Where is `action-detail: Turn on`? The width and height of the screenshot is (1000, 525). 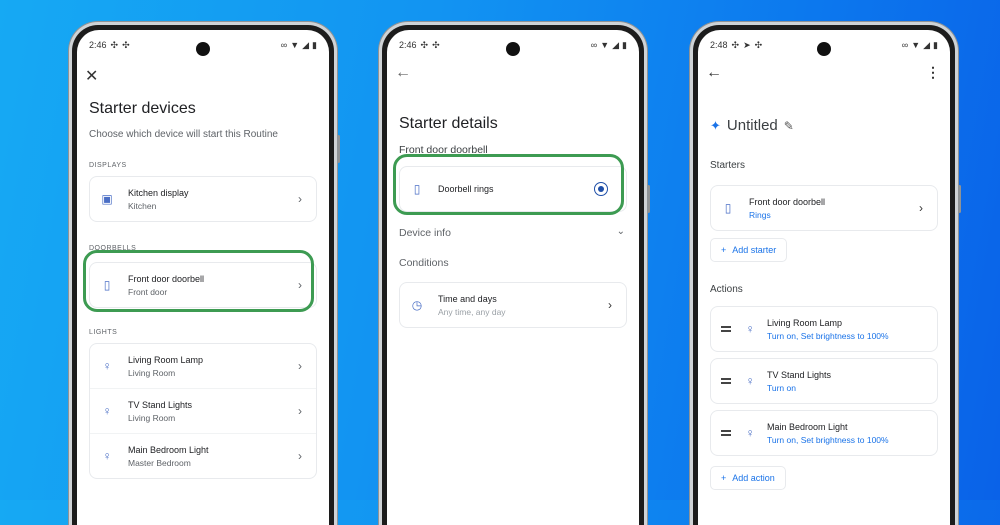
action-detail: Turn on is located at coordinates (781, 387).